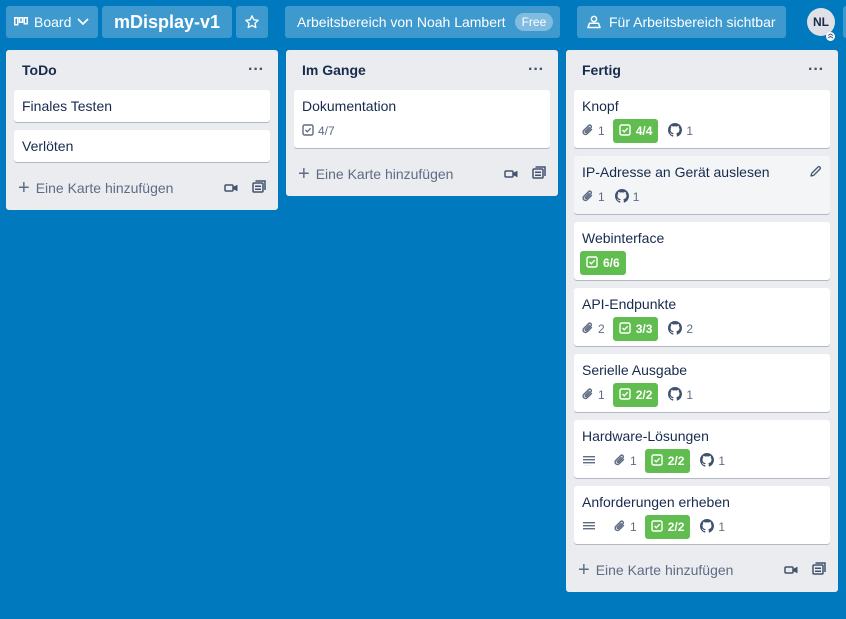  Describe the element at coordinates (702, 119) in the screenshot. I see `card: Knopf 1 4/4 1` at that location.